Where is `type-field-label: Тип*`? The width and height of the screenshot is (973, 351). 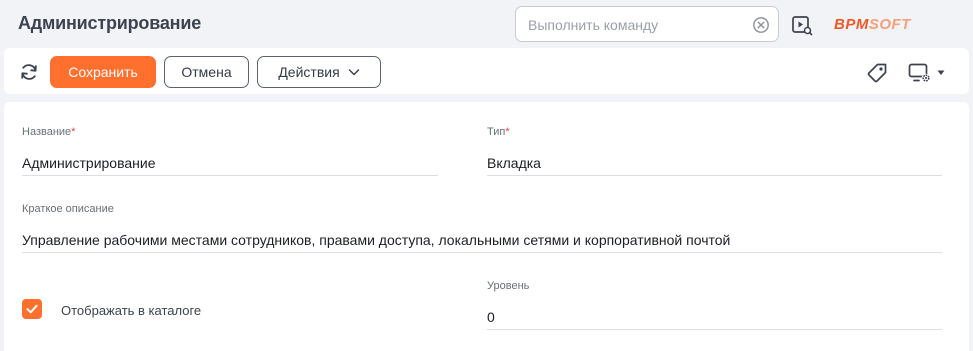 type-field-label: Тип* is located at coordinates (498, 132).